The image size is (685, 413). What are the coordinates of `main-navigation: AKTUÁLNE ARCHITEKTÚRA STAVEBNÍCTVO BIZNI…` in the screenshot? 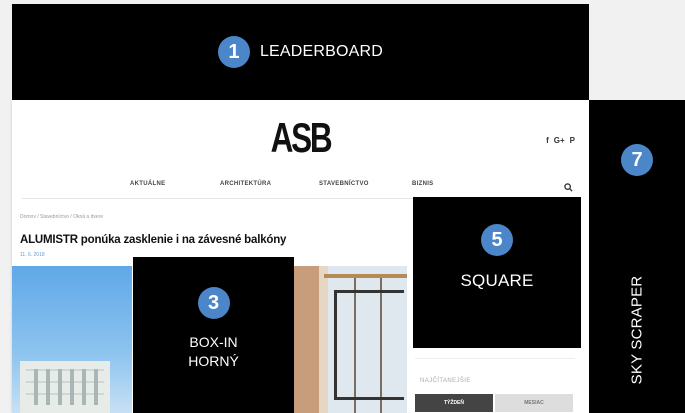 It's located at (300, 188).